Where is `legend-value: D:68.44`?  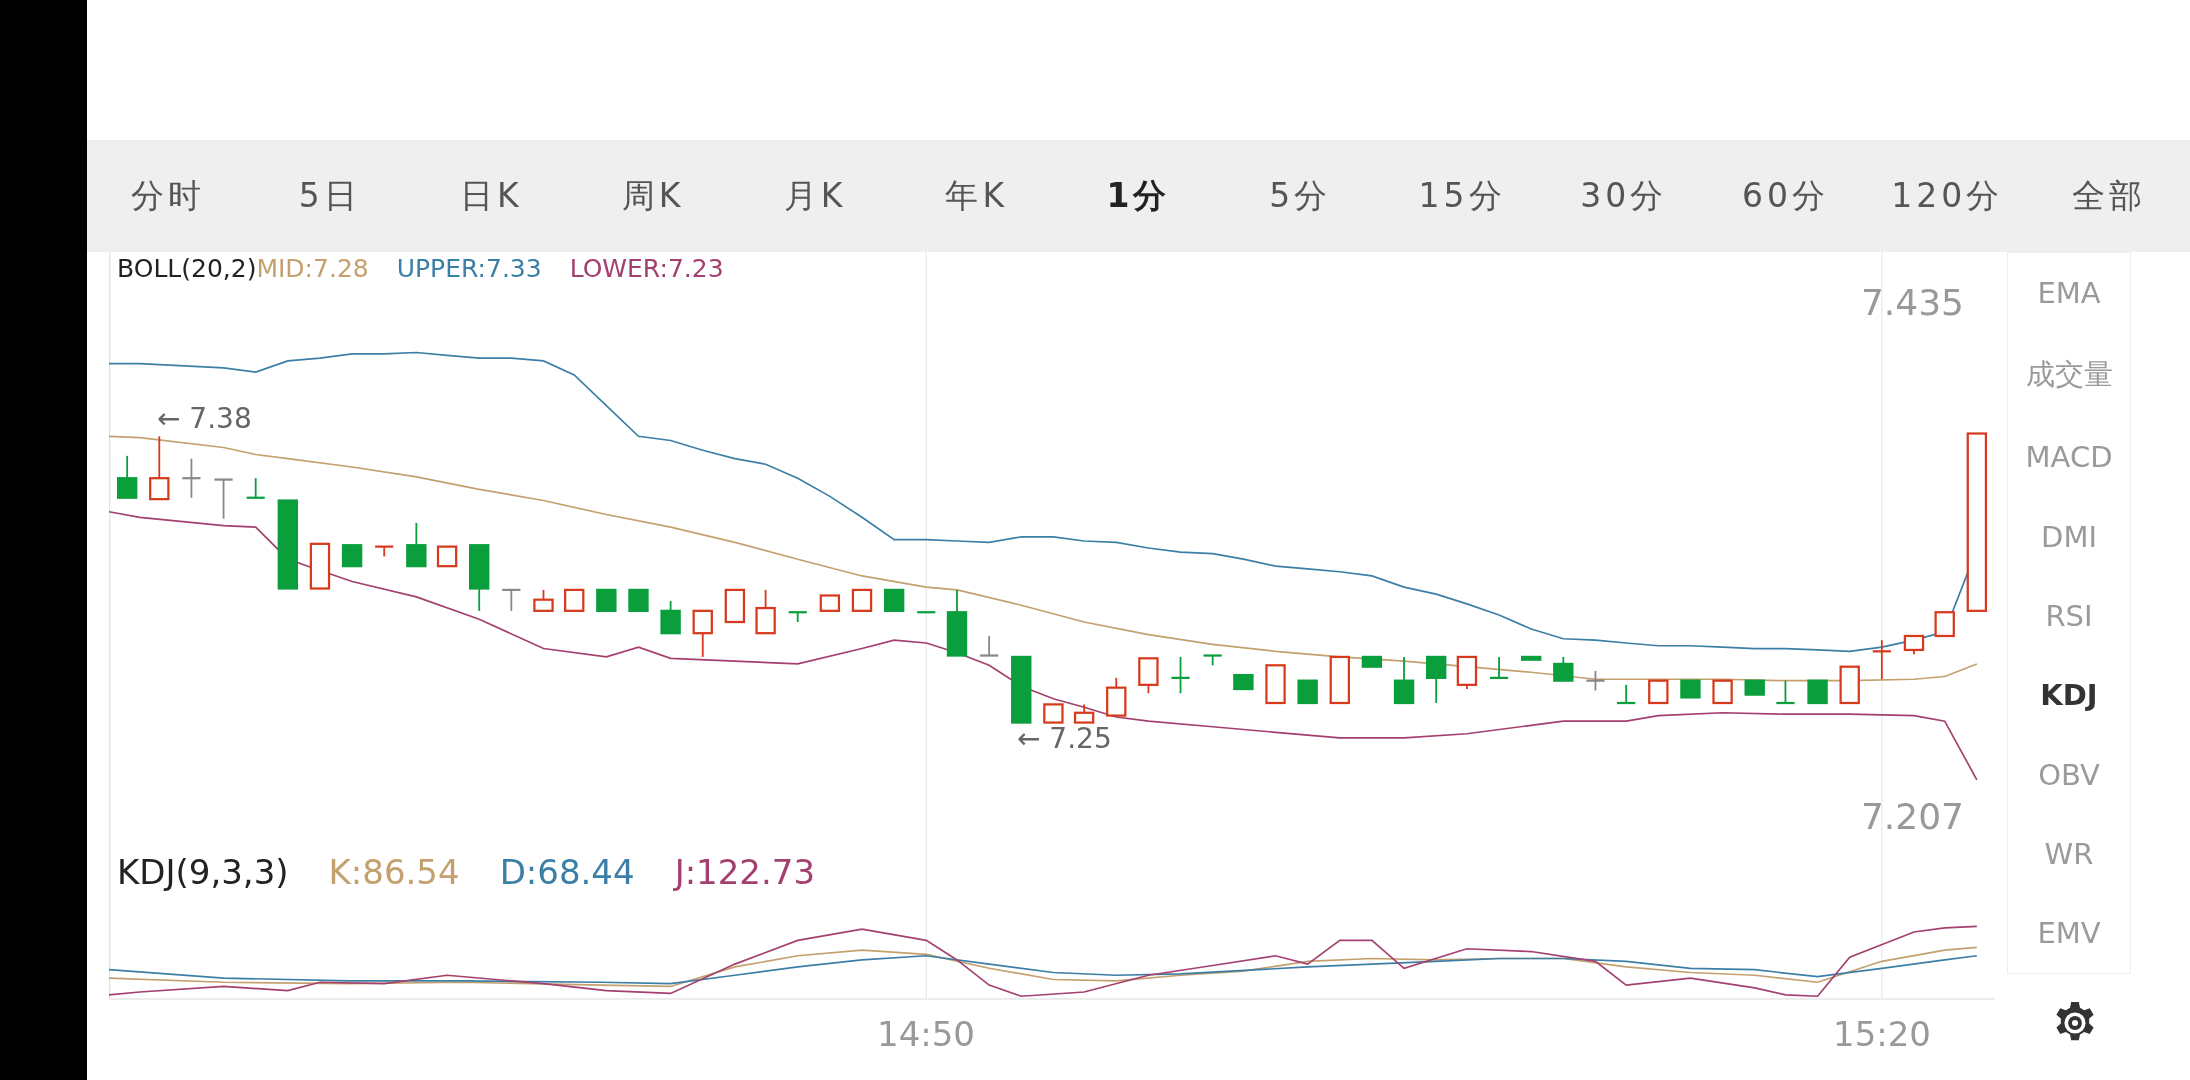 legend-value: D:68.44 is located at coordinates (567, 872).